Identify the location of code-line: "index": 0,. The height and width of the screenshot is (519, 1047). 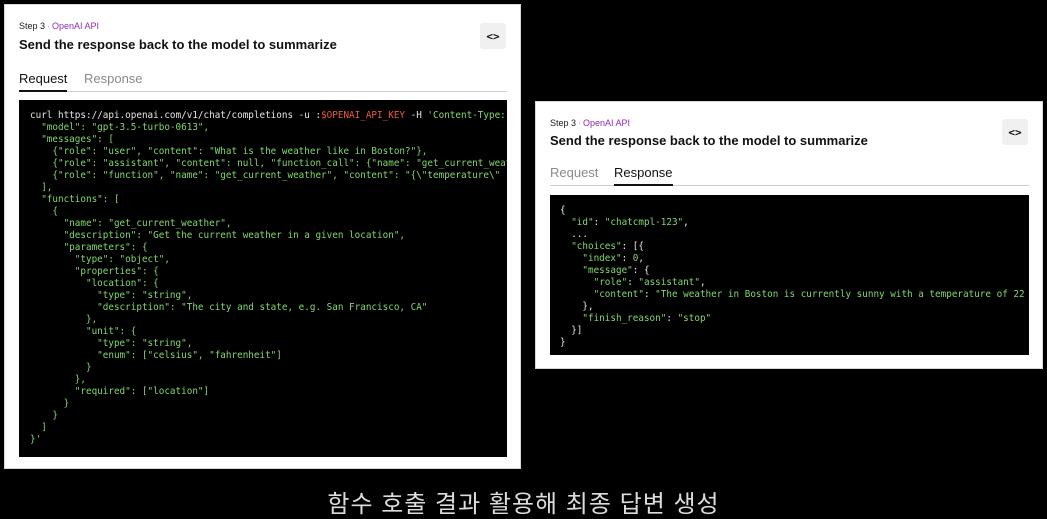
(613, 258).